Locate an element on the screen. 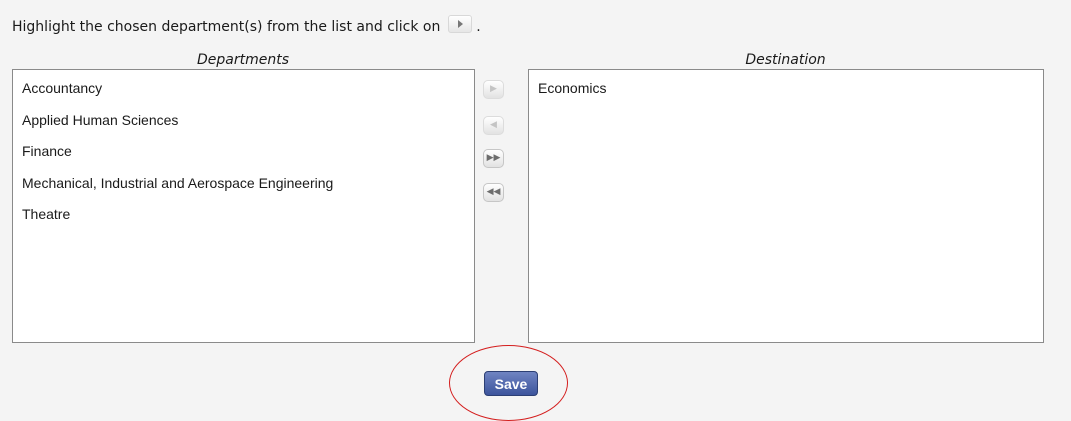  department-option: Finance is located at coordinates (248, 157).